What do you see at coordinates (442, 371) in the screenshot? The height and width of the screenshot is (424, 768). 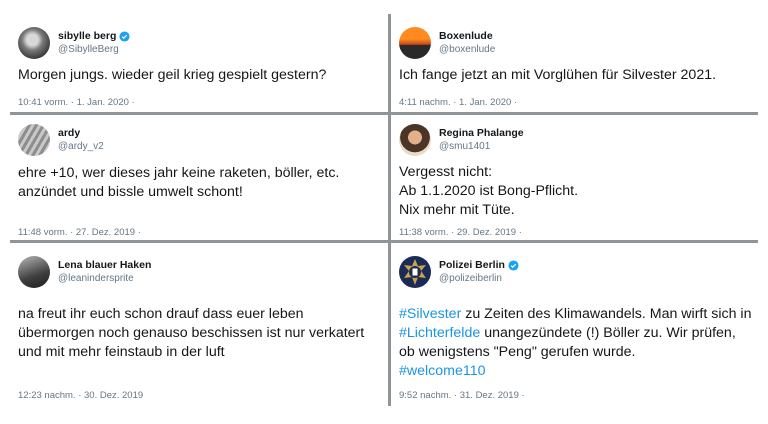 I see `hashtag-link: #welcome110` at bounding box center [442, 371].